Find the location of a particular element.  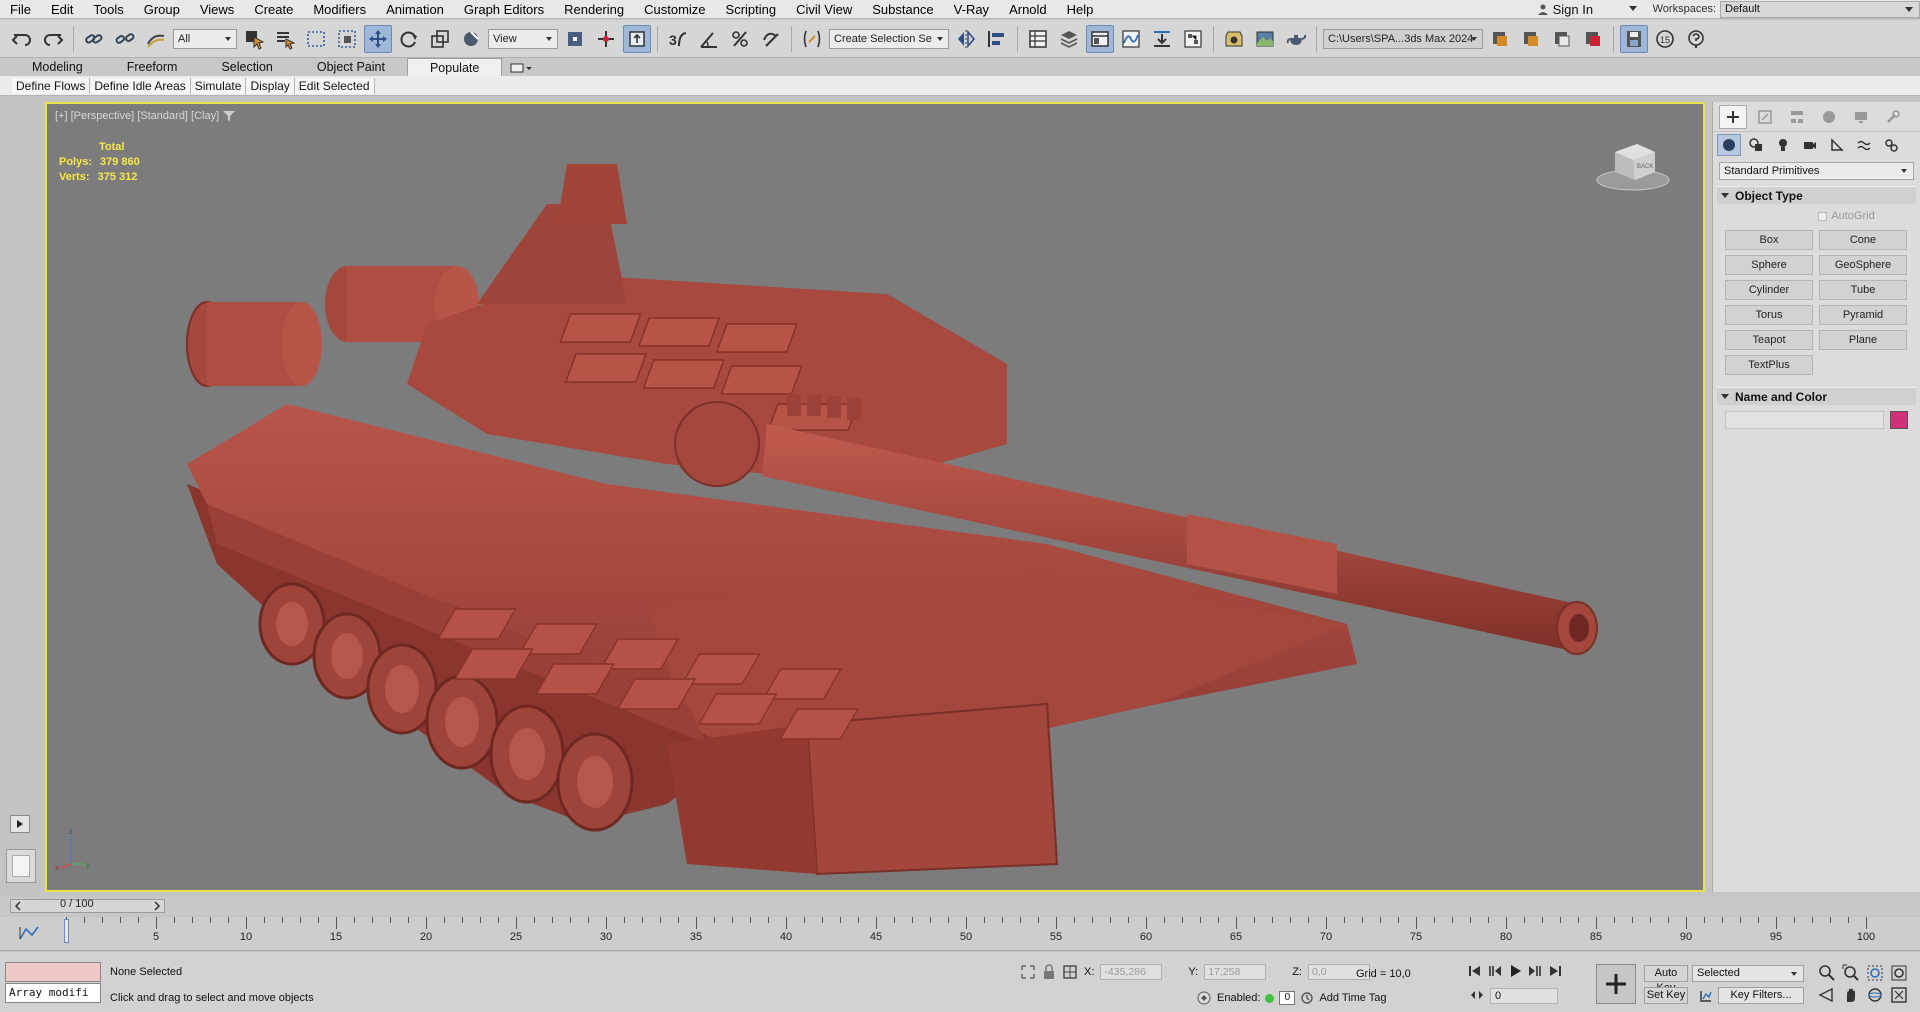

reference-coordinate-dropdown: View is located at coordinates (523, 38).